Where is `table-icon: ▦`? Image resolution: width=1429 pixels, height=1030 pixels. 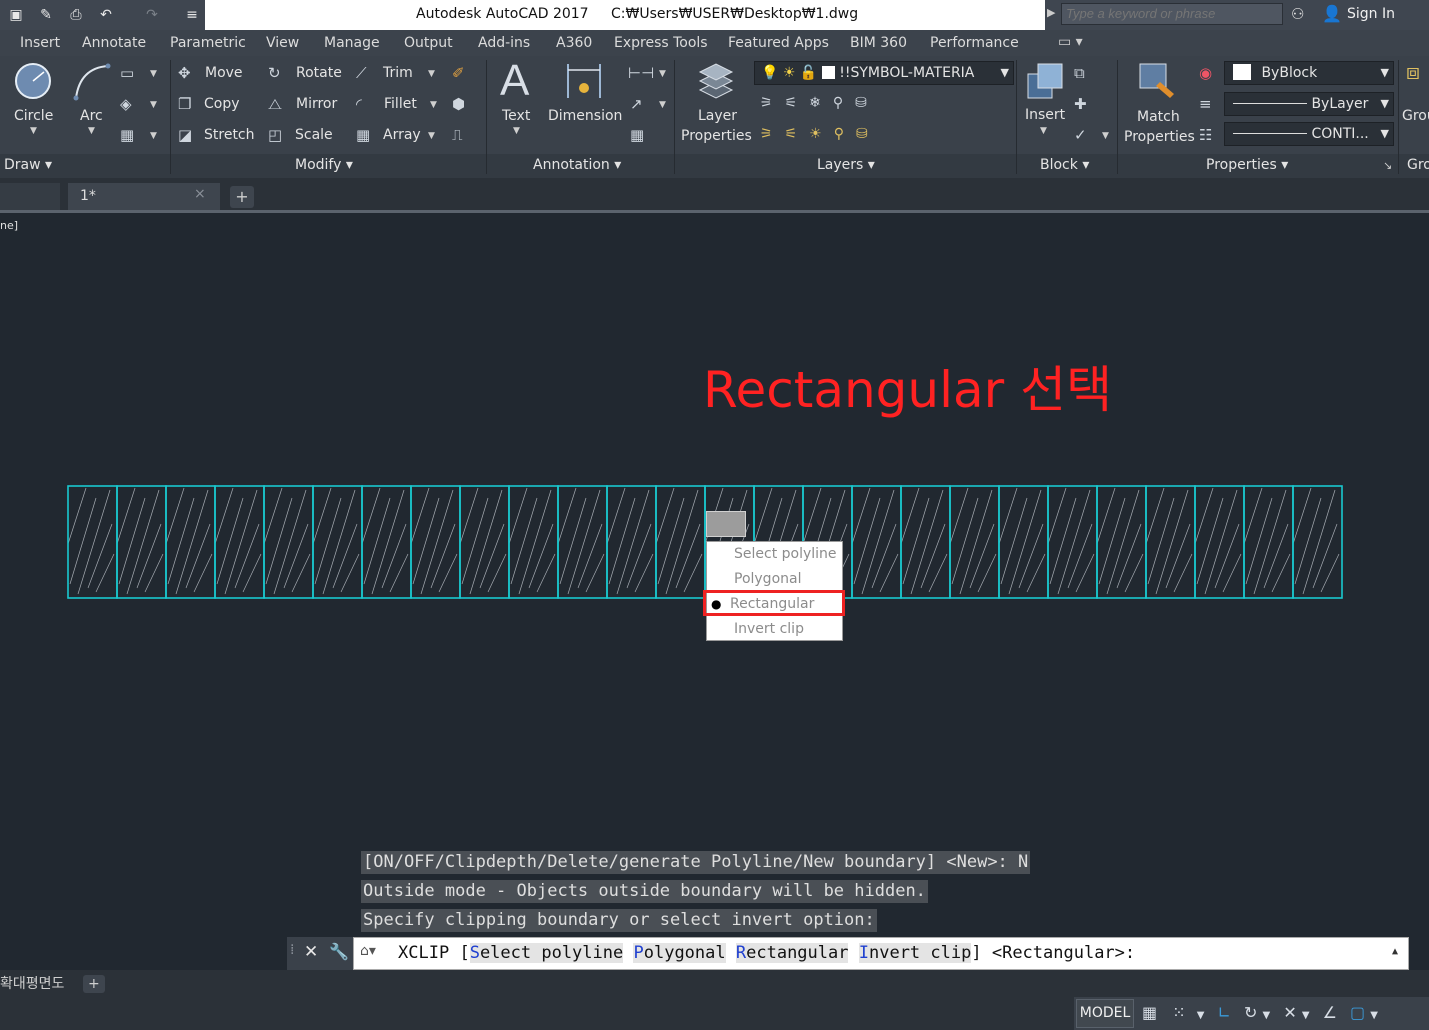 table-icon: ▦ is located at coordinates (637, 135).